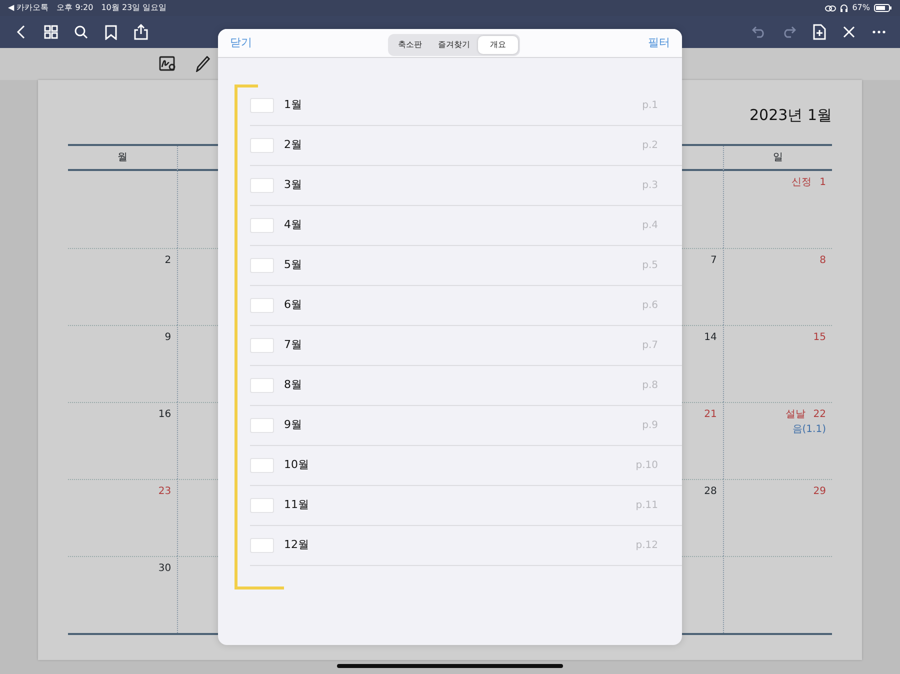  Describe the element at coordinates (710, 492) in the screenshot. I see `day-number: 28` at that location.